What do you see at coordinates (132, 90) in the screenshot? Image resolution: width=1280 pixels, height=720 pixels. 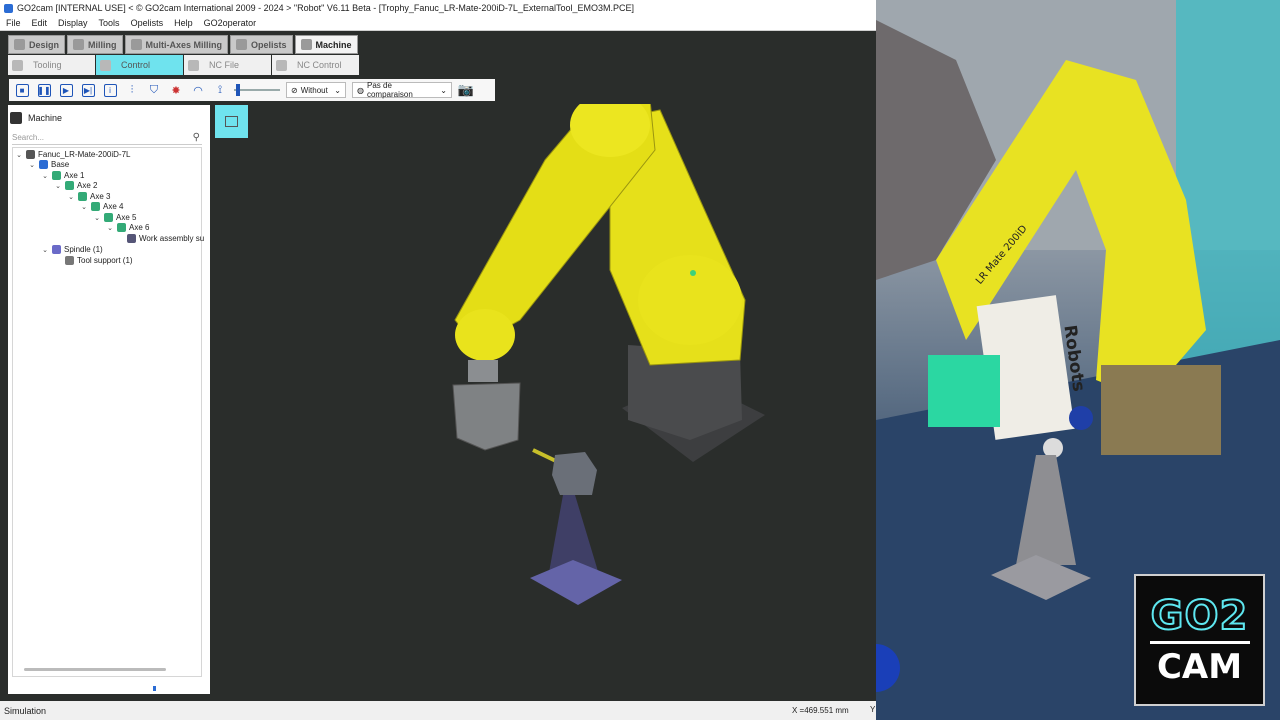 I see `axes-button: ⫶` at bounding box center [132, 90].